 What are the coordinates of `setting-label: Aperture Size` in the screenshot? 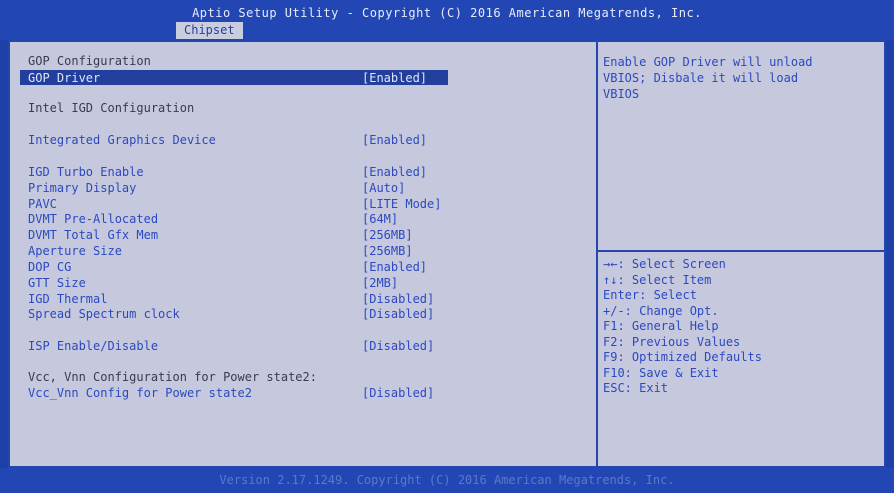 It's located at (75, 251).